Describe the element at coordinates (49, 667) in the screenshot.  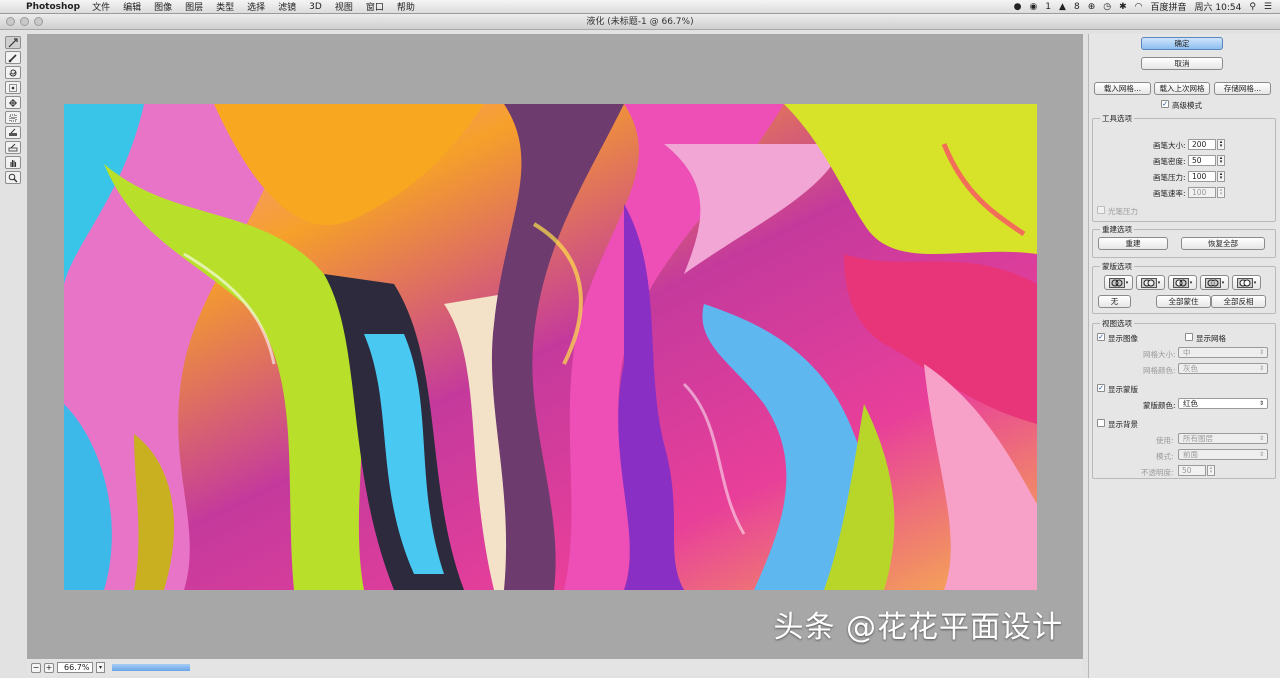
I see `zoom-in-button: +` at that location.